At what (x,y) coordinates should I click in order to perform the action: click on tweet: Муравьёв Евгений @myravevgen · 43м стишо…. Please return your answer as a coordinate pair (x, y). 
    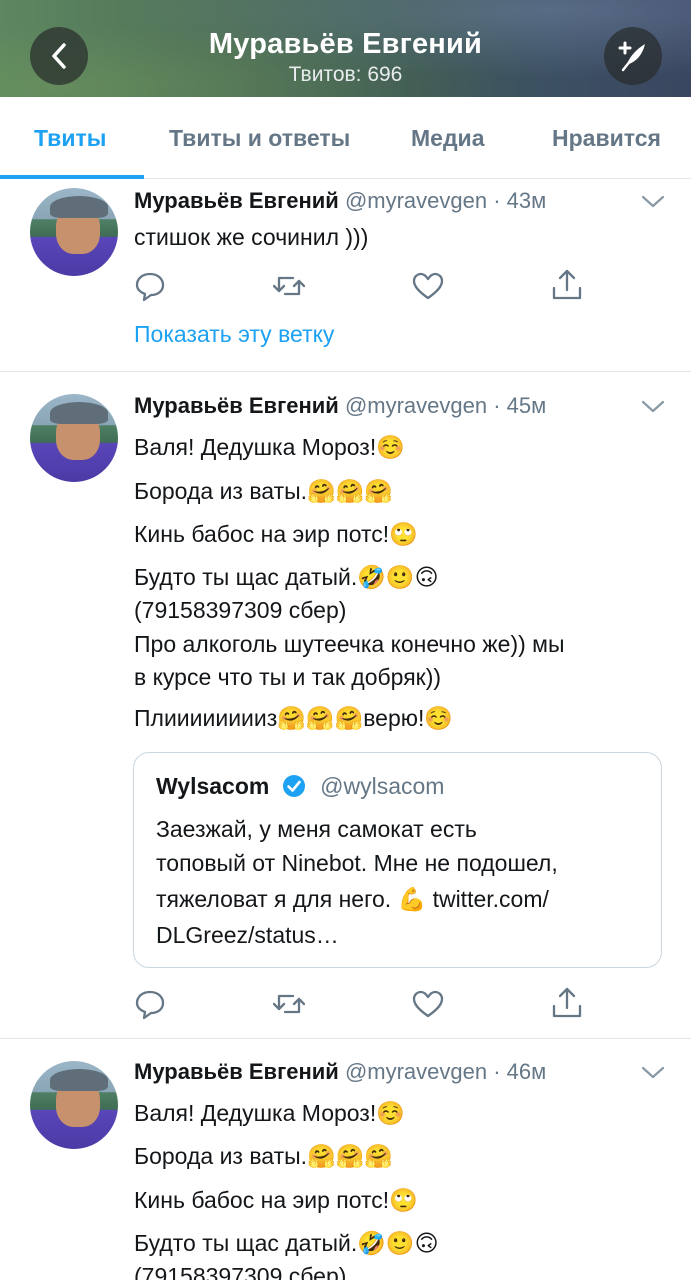
    Looking at the image, I should click on (345, 275).